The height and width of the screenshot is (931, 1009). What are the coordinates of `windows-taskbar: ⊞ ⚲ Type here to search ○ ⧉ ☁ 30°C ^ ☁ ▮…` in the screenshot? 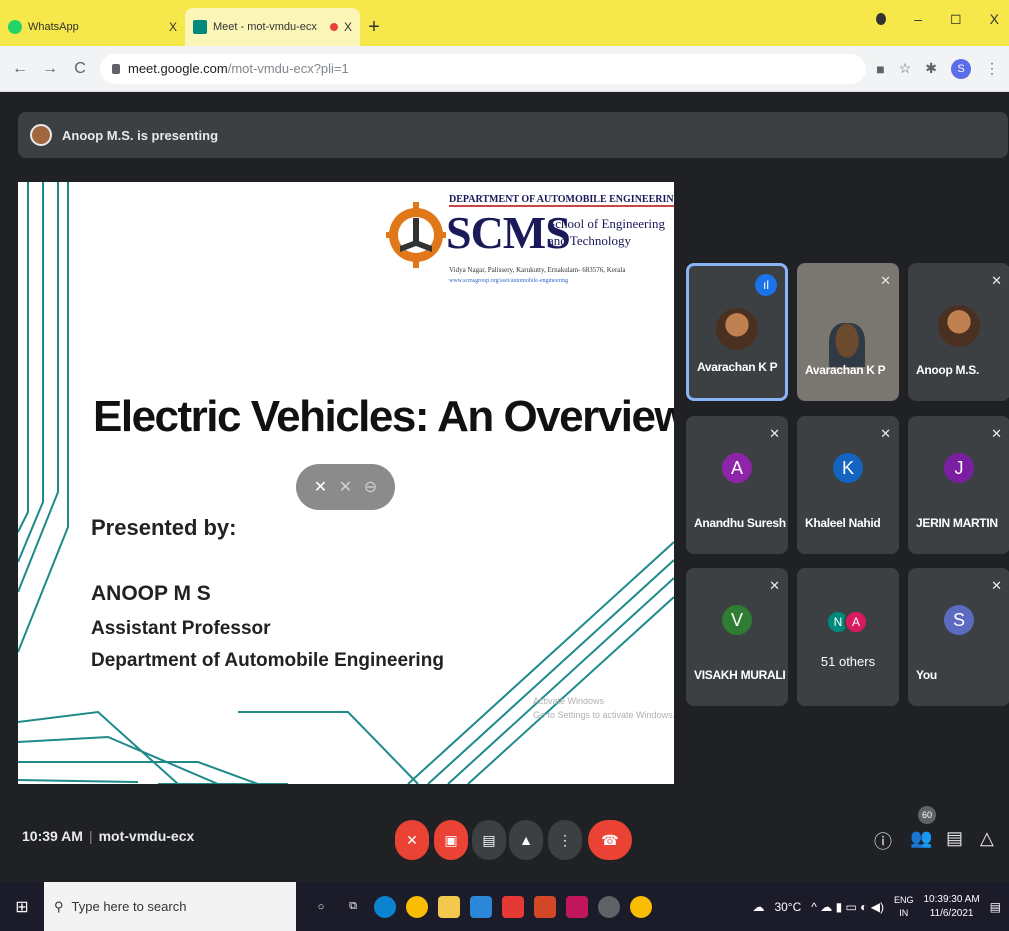 It's located at (504, 906).